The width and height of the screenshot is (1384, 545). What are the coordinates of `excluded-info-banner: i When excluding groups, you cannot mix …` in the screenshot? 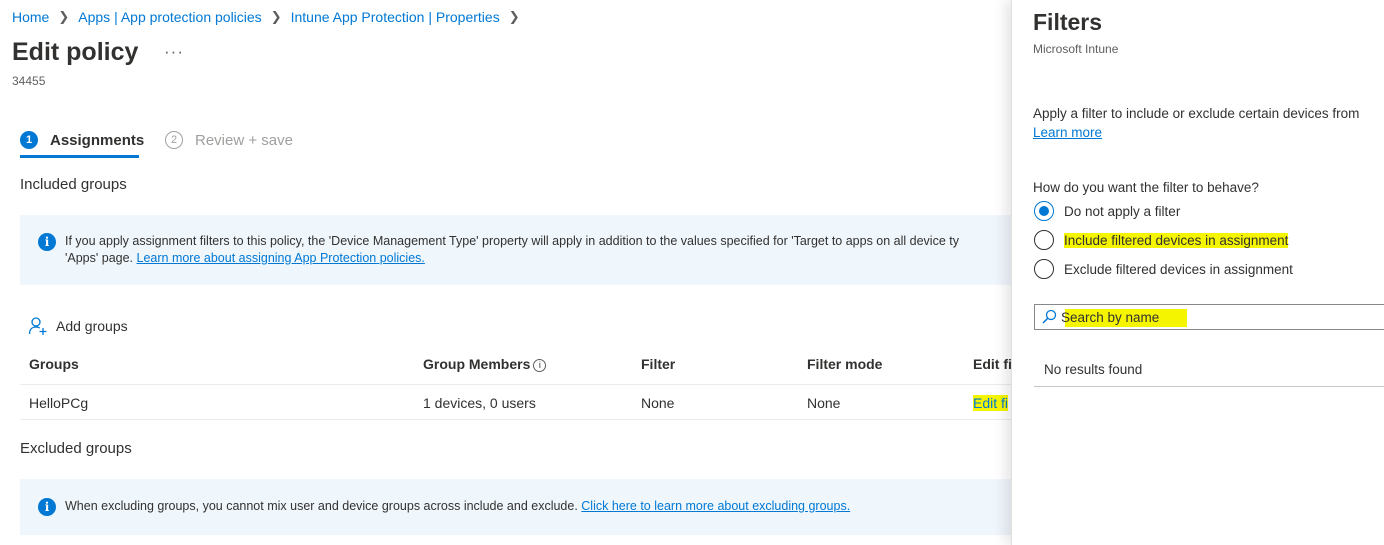 It's located at (520, 507).